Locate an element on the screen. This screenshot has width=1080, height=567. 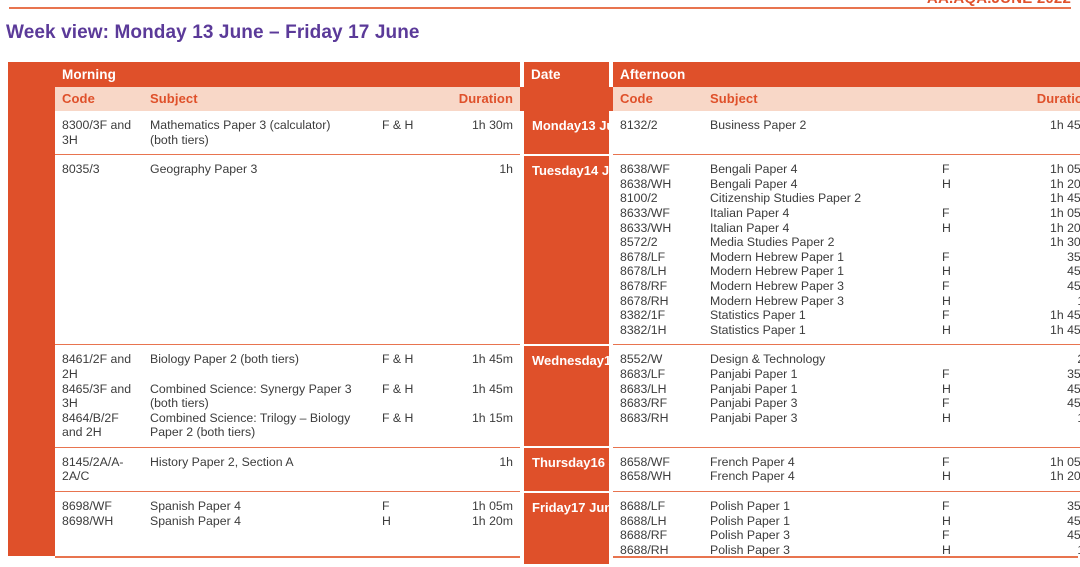
afternoon-code-cell-line: 8572/2 is located at coordinates (639, 242).